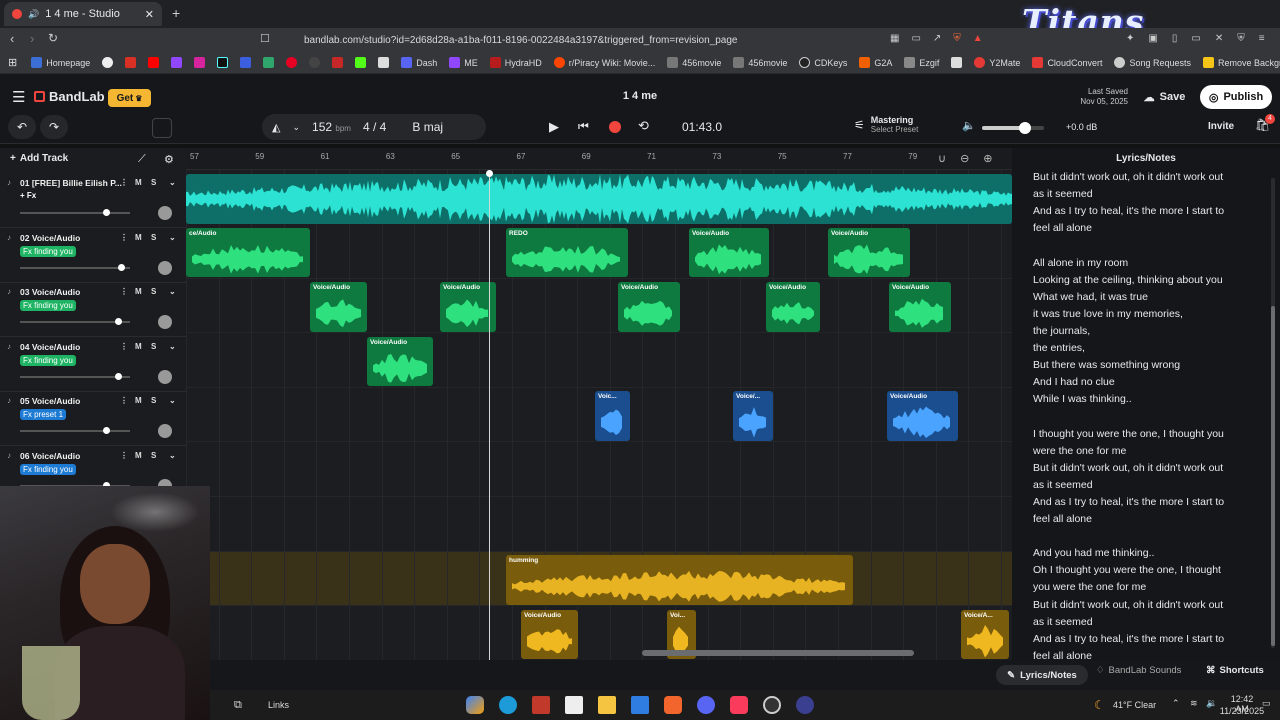 The image size is (1280, 720). What do you see at coordinates (43, 415) in the screenshot?
I see `track-fx-chip: Fx preset 1` at bounding box center [43, 415].